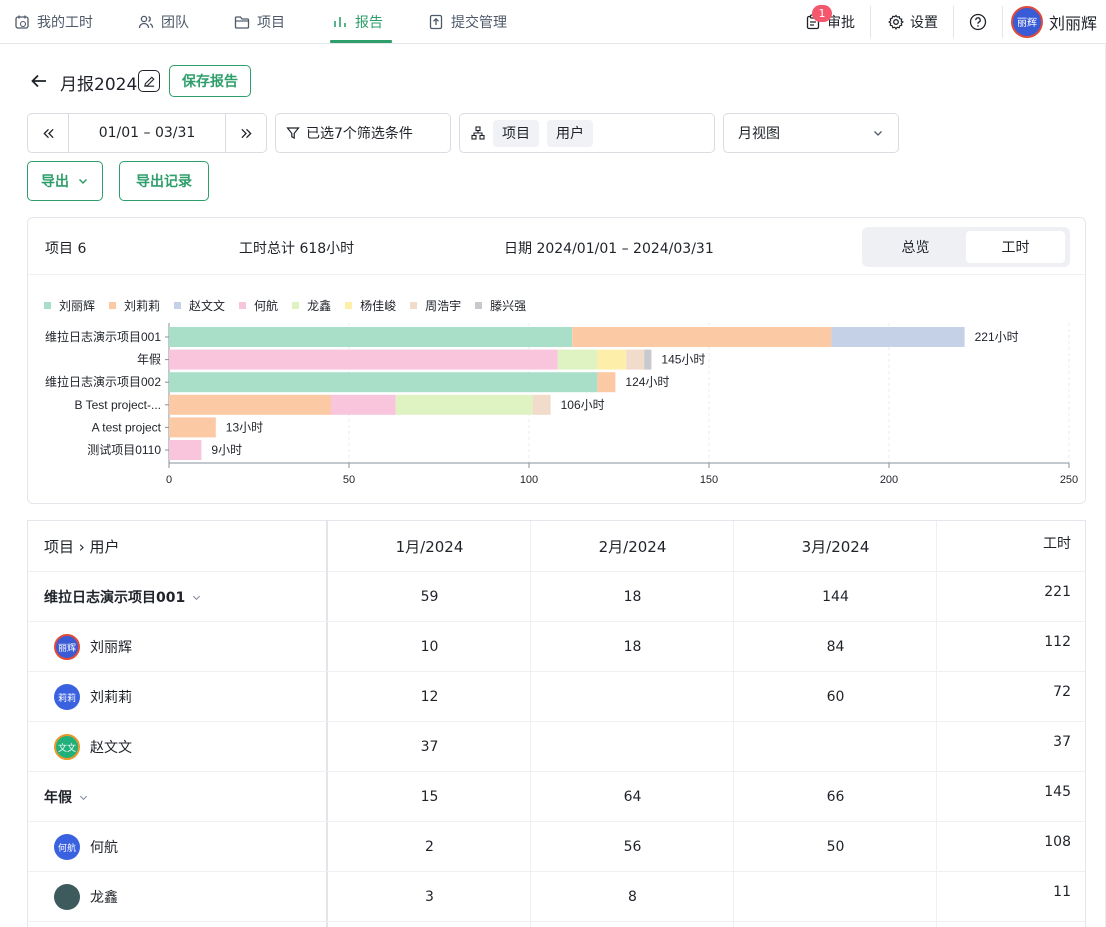  I want to click on legend-label: 刘莉莉, so click(142, 306).